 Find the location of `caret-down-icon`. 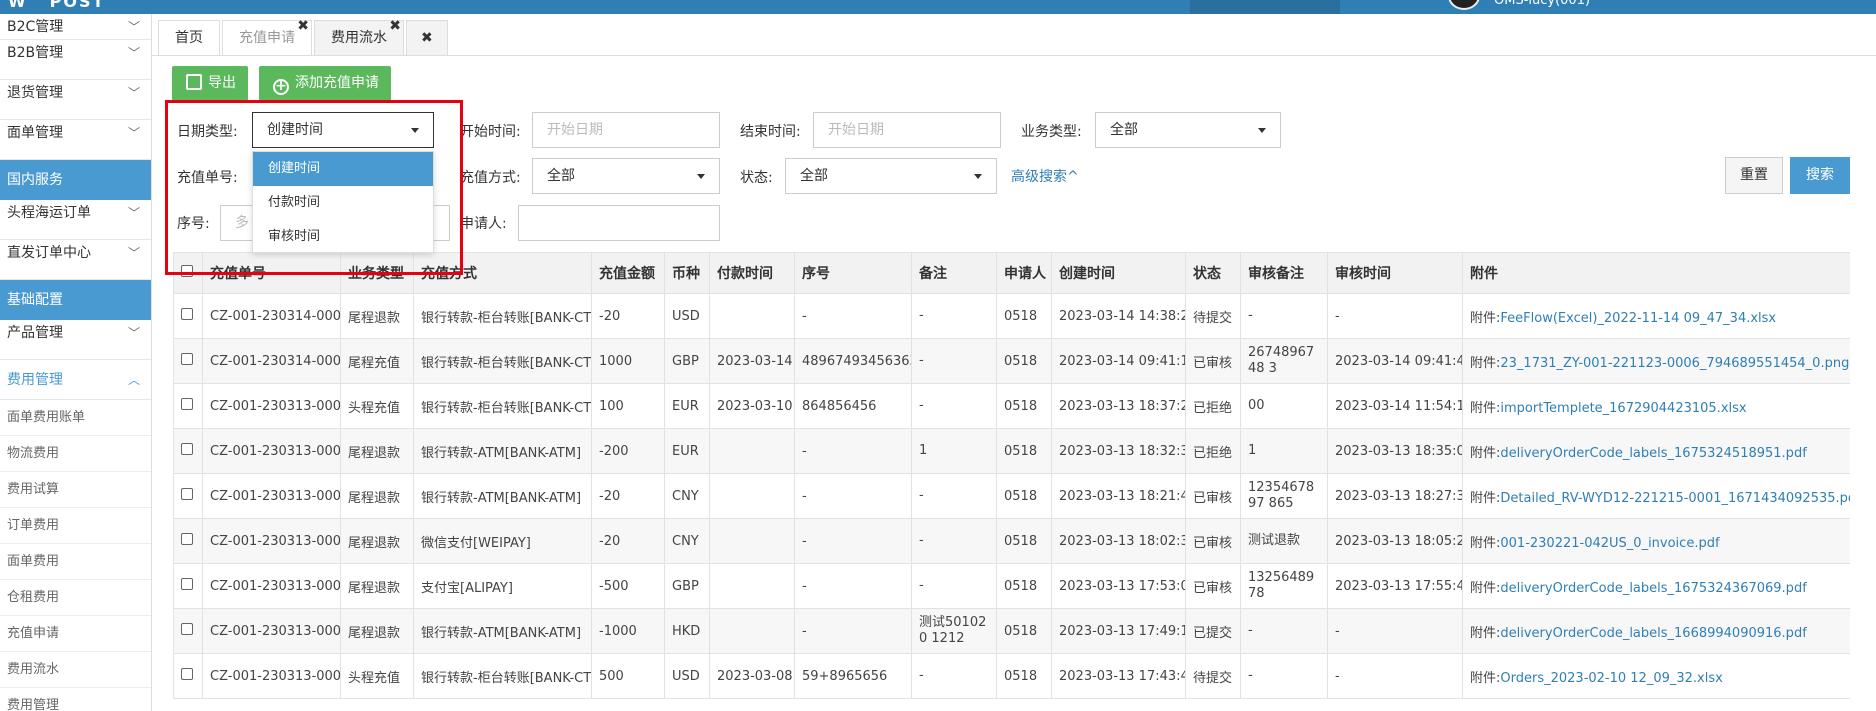

caret-down-icon is located at coordinates (978, 176).